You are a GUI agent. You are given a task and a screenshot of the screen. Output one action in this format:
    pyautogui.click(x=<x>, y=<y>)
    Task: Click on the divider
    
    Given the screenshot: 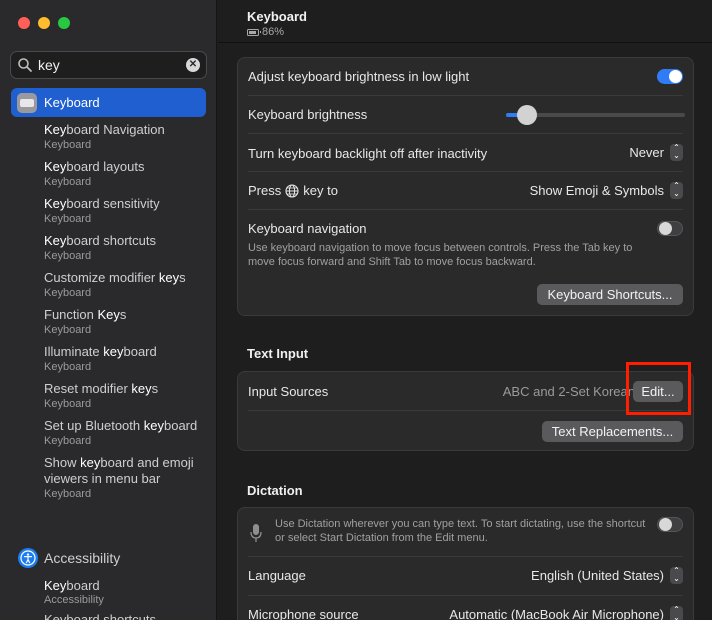 What is the action you would take?
    pyautogui.click(x=465, y=410)
    